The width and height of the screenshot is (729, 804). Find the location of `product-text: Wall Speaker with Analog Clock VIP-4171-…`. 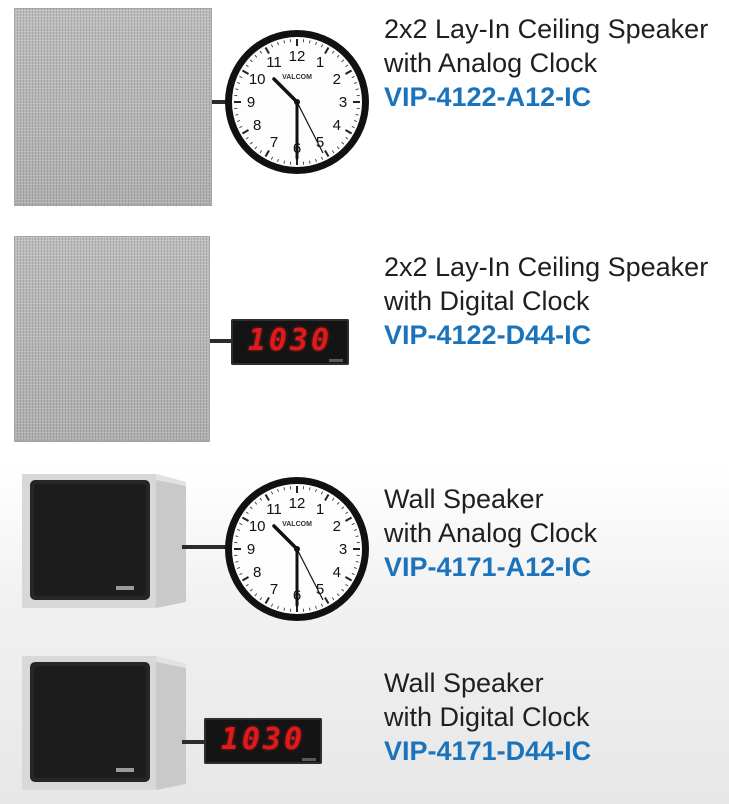

product-text: Wall Speaker with Analog Clock VIP-4171-… is located at coordinates (490, 533).